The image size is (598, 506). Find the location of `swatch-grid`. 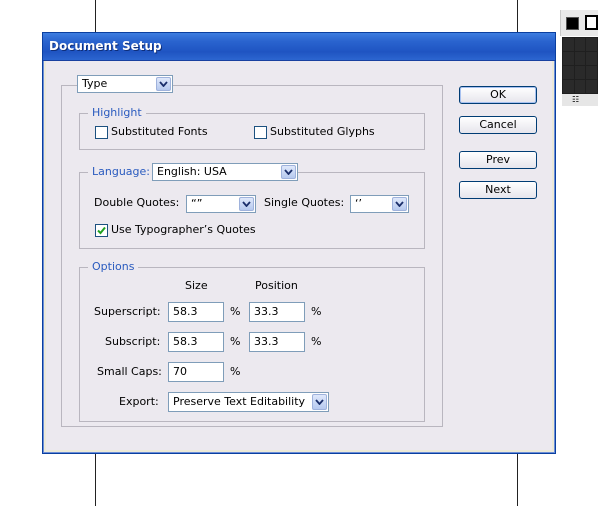

swatch-grid is located at coordinates (580, 65).